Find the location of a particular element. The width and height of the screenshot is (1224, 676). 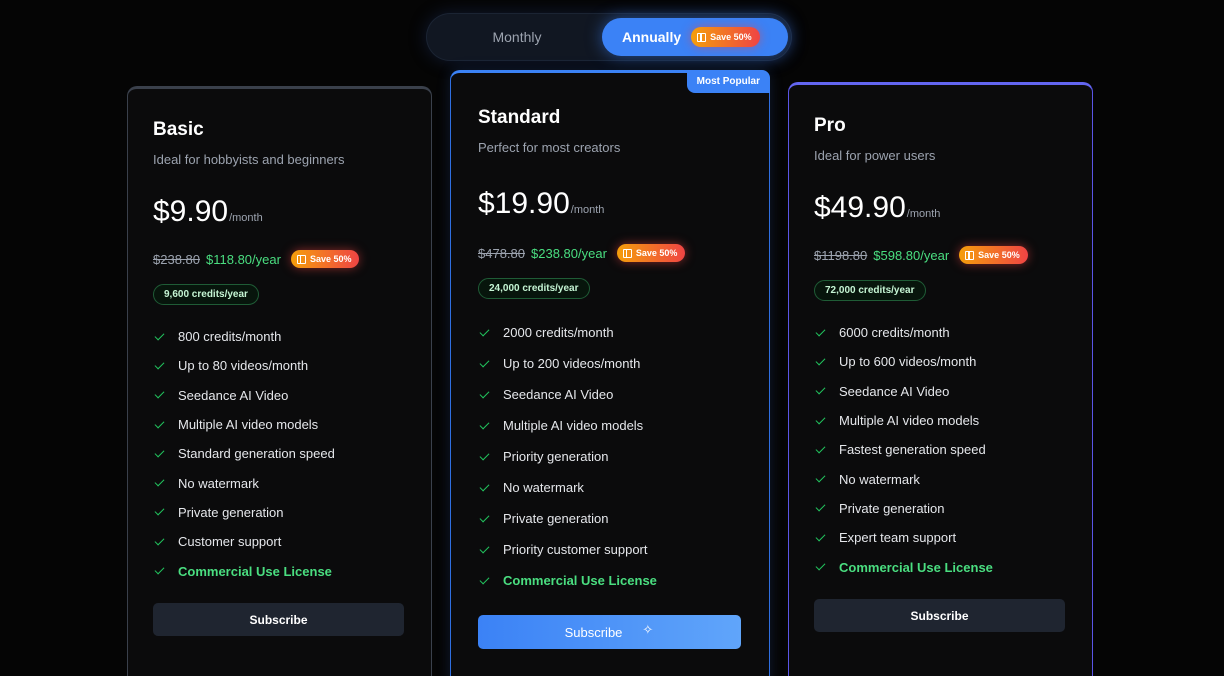

price-row: $49.90 /month is located at coordinates (877, 208).